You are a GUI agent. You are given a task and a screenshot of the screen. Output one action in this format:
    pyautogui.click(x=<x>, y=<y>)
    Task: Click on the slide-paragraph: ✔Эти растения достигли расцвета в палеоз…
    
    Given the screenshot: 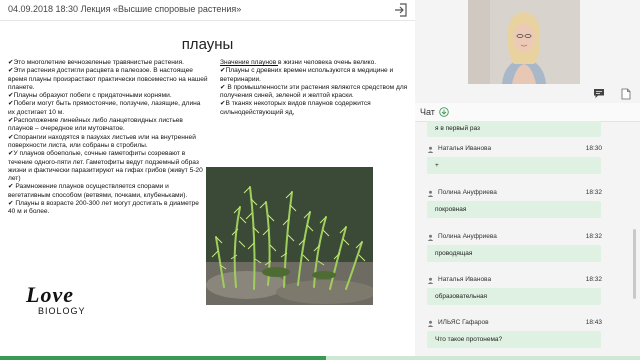 What is the action you would take?
    pyautogui.click(x=108, y=79)
    